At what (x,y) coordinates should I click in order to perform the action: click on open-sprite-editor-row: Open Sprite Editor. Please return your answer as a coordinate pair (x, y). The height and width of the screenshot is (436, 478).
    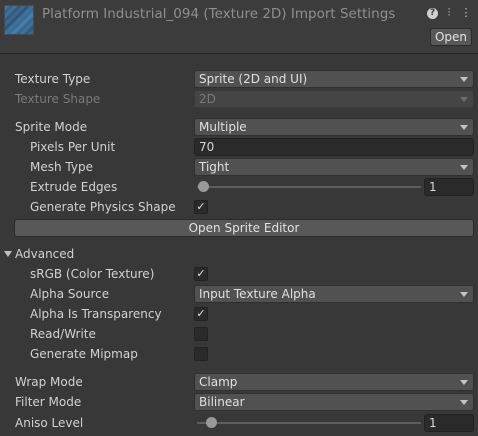
    Looking at the image, I should click on (239, 229).